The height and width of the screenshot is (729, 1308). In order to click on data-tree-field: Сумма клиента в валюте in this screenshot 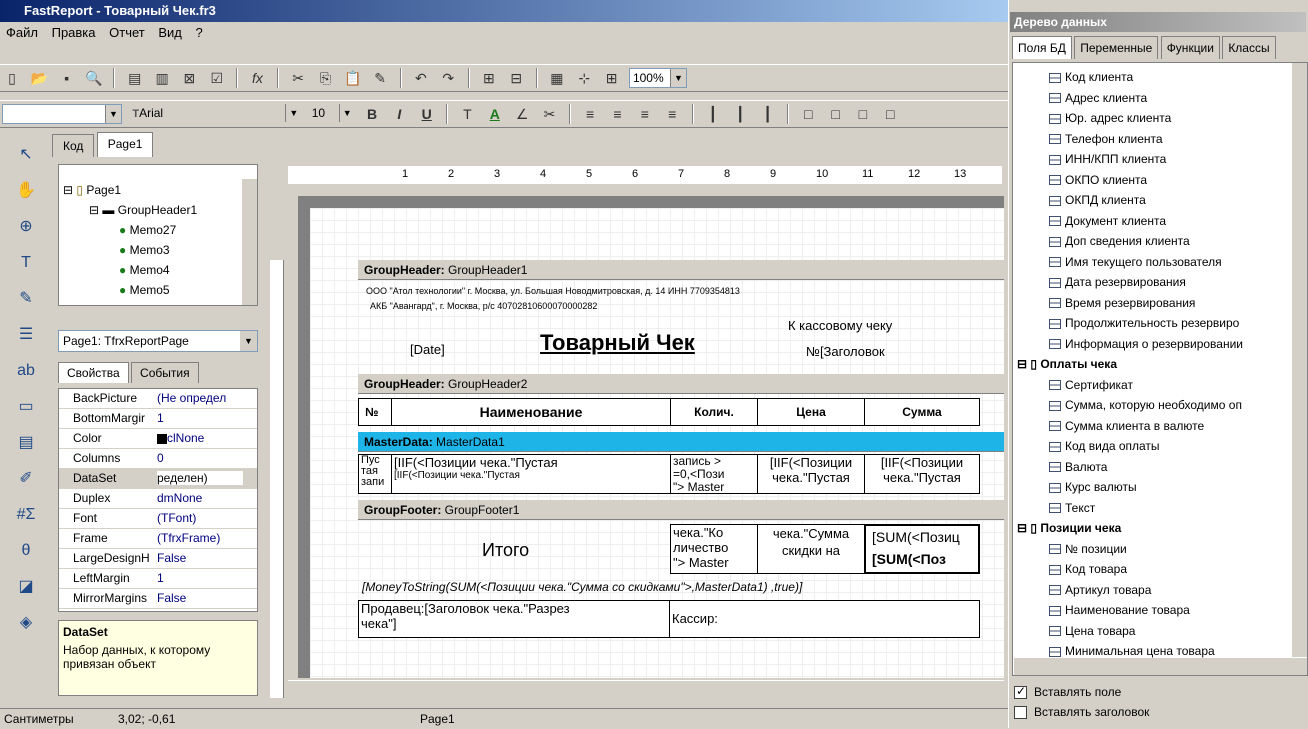, I will do `click(1126, 426)`.